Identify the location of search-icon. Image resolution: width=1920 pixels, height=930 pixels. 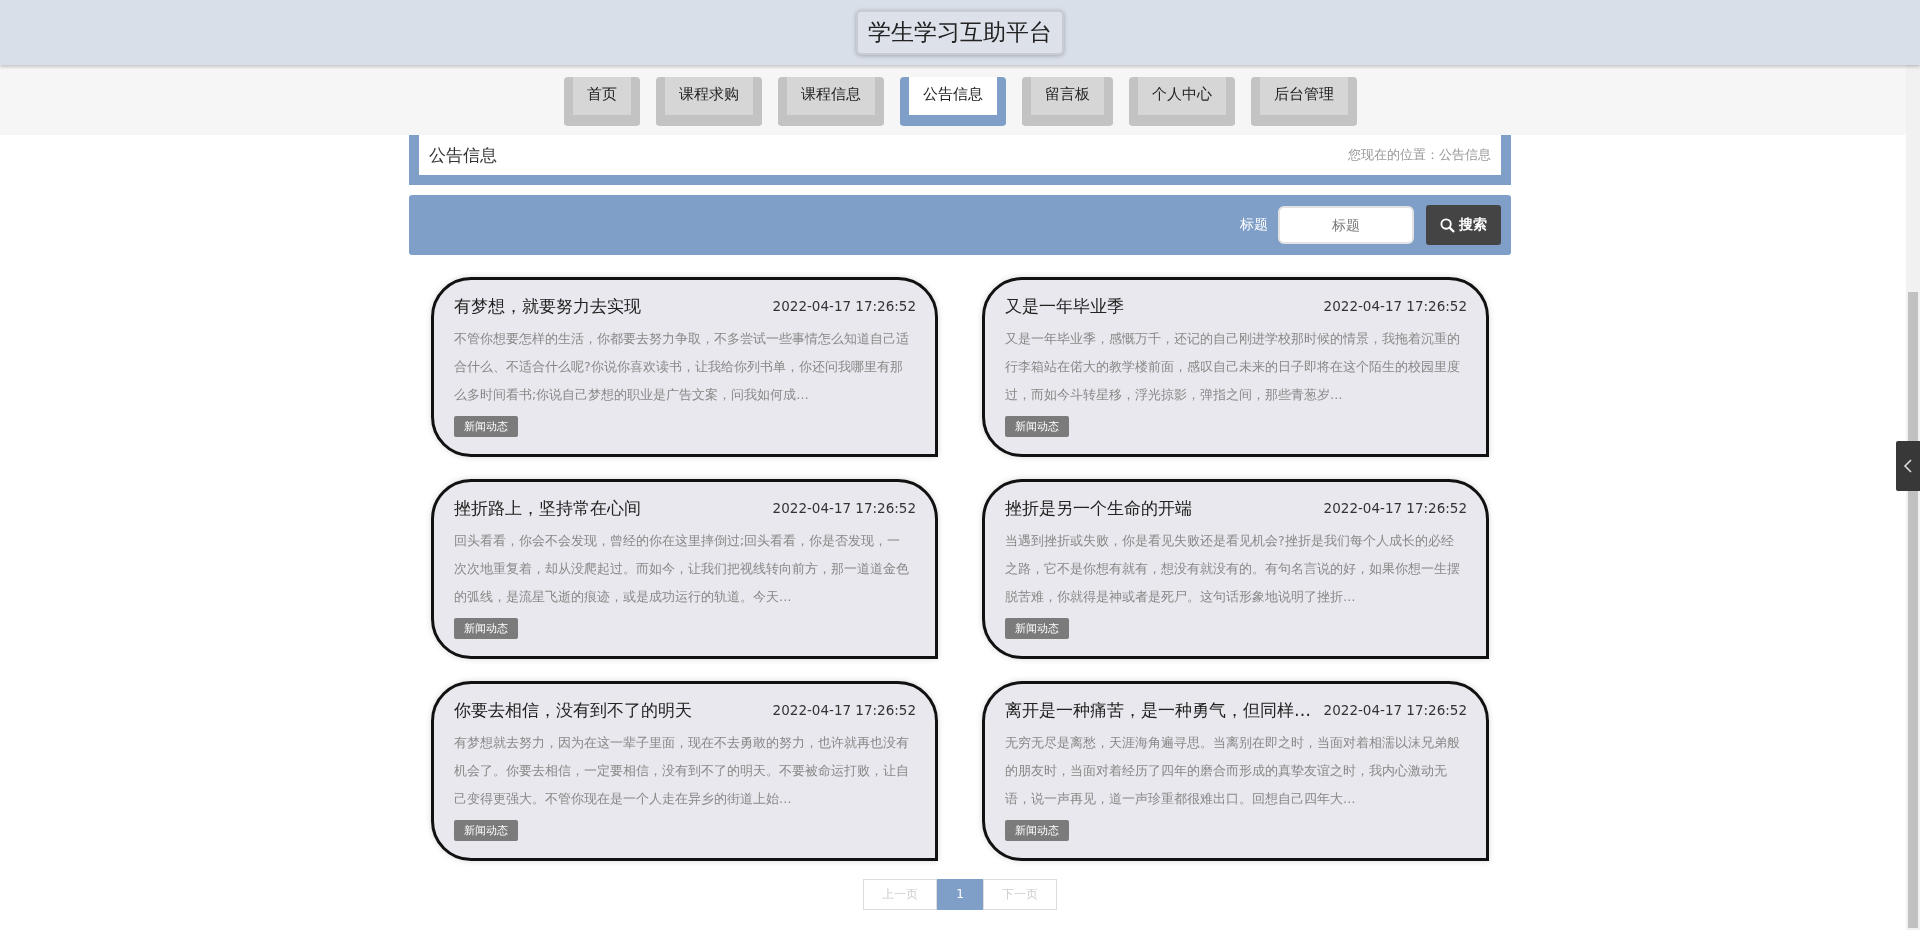
(1447, 225).